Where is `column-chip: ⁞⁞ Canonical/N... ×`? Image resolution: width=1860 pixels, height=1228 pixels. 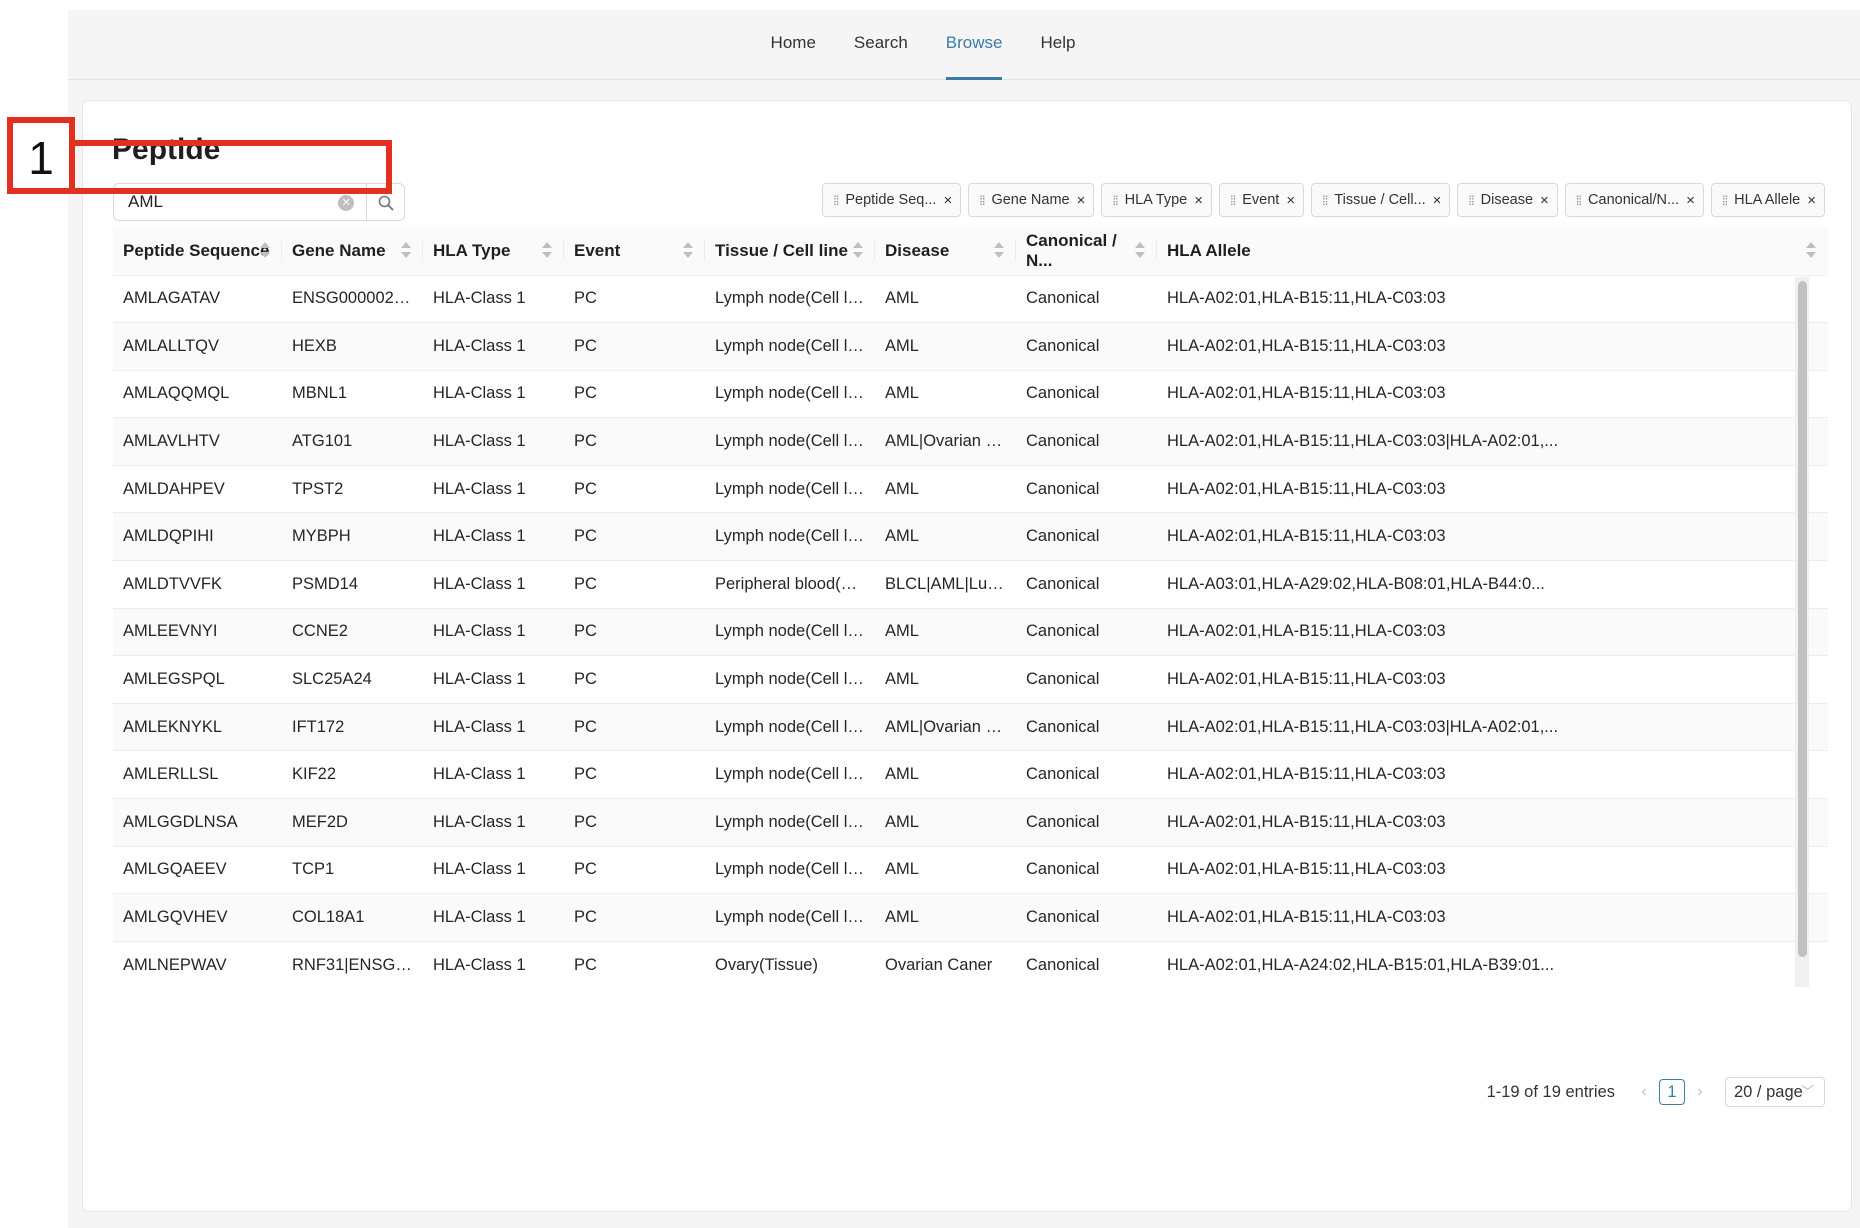
column-chip: ⁞⁞ Canonical/N... × is located at coordinates (1634, 200).